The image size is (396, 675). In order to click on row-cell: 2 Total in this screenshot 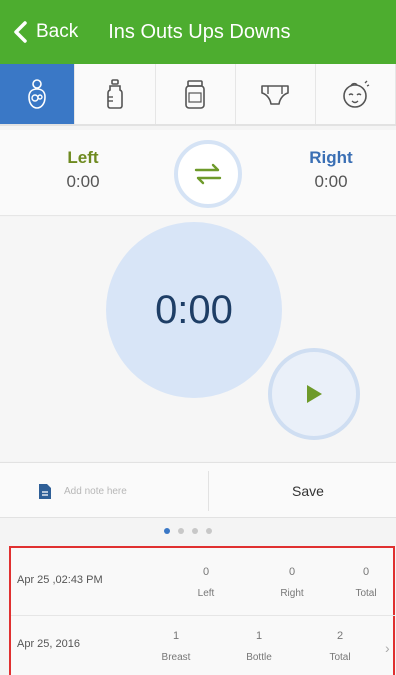, I will do `click(340, 646)`.